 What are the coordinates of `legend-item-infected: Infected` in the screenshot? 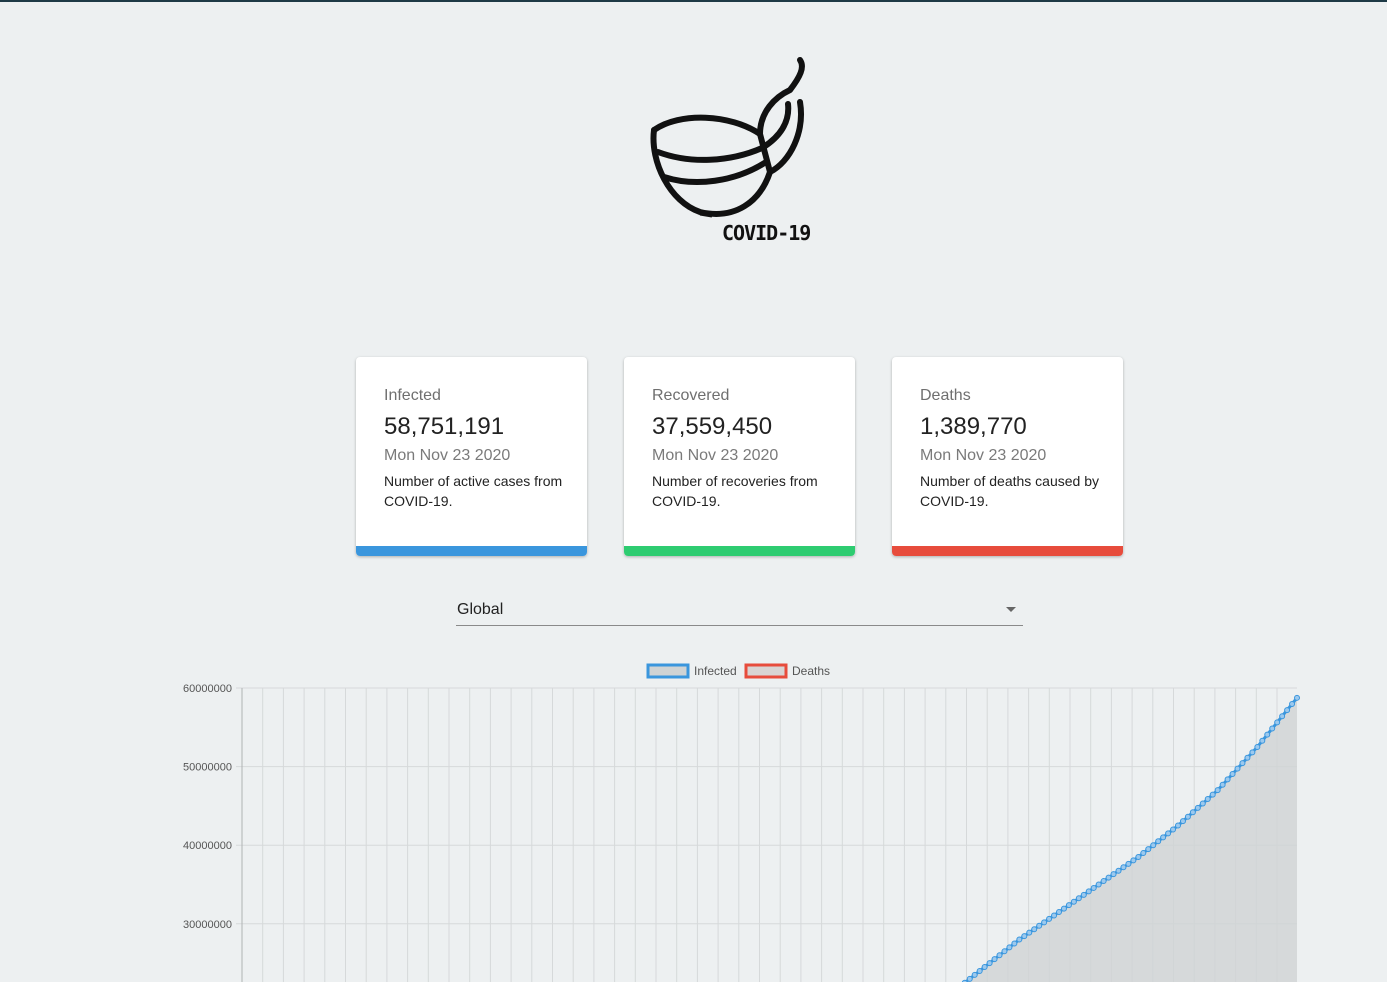 It's located at (691, 671).